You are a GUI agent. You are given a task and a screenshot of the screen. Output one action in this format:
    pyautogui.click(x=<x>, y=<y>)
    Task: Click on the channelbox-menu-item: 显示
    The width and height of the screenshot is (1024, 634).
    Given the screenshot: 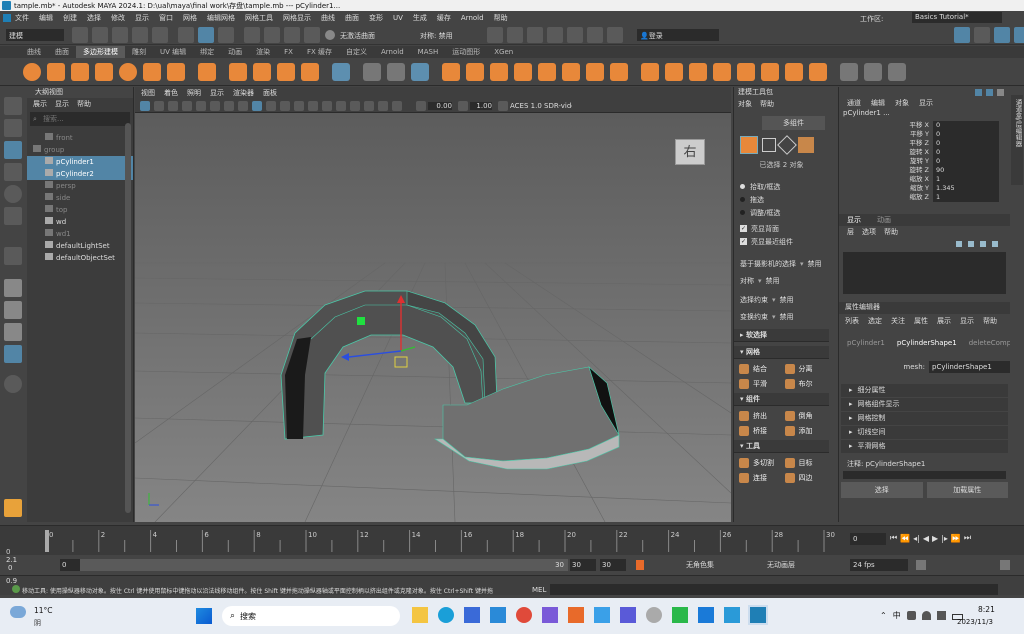 What is the action you would take?
    pyautogui.click(x=926, y=103)
    